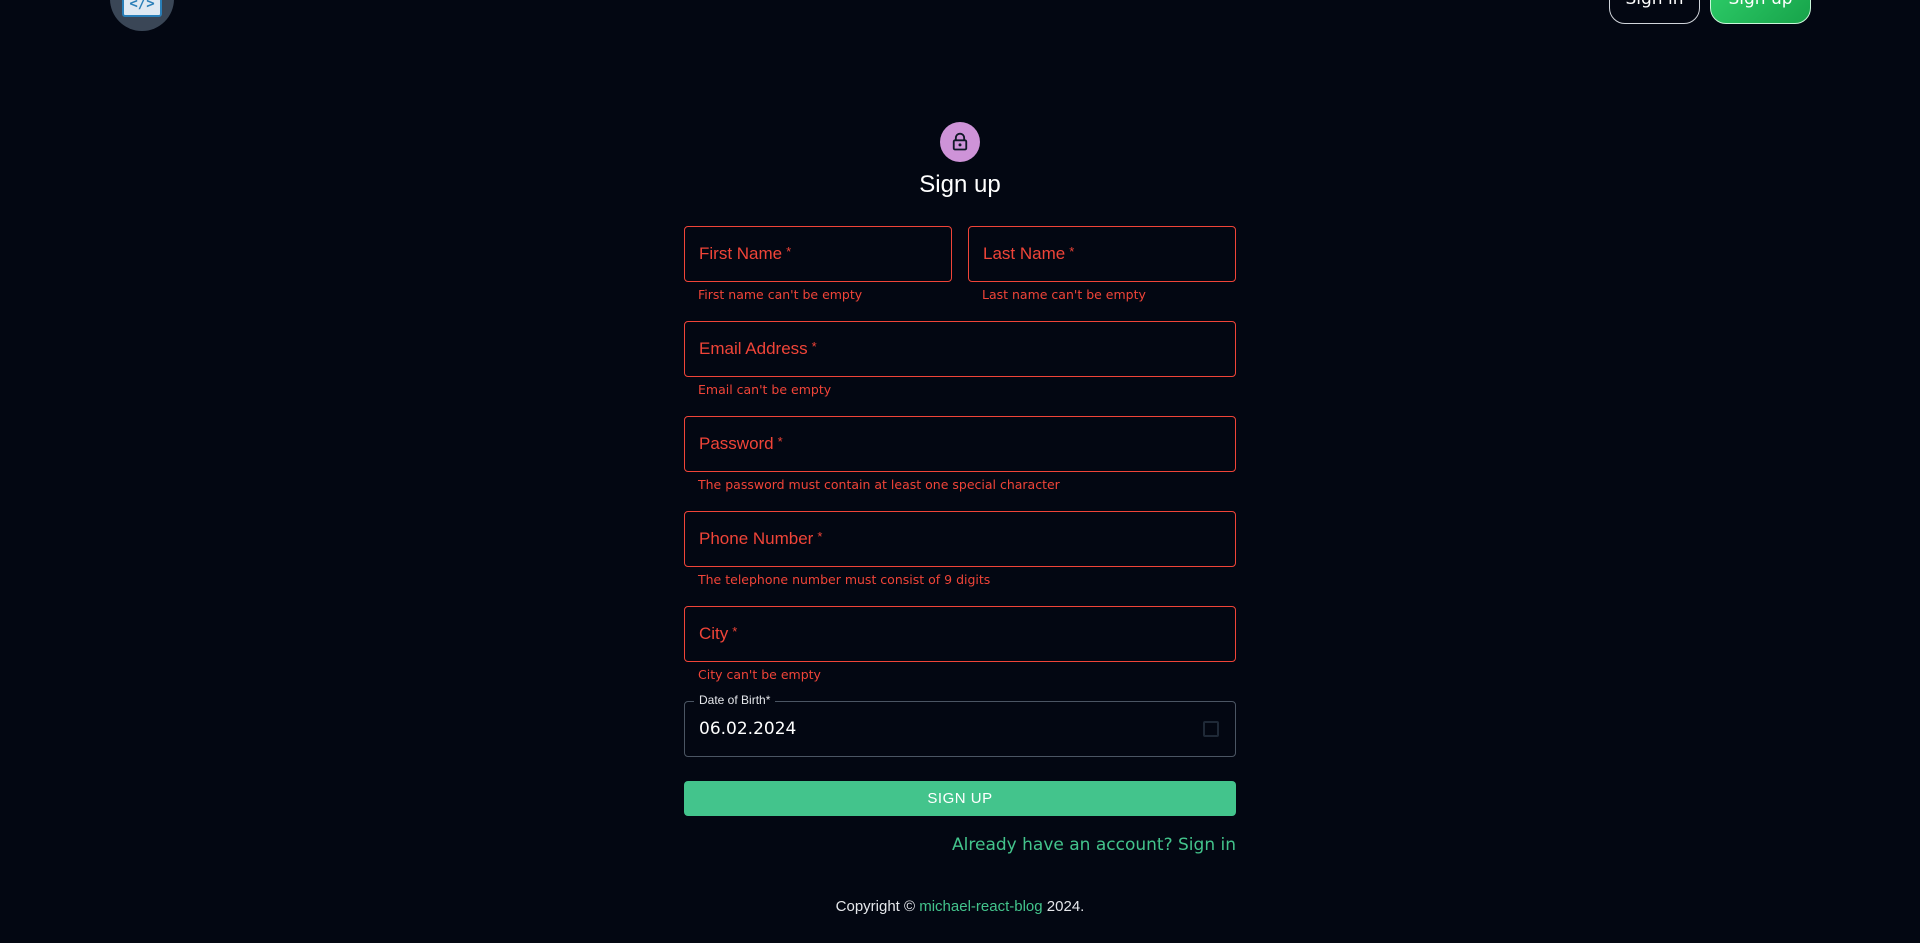 The image size is (1920, 943). Describe the element at coordinates (960, 634) in the screenshot. I see `city-field: City *` at that location.